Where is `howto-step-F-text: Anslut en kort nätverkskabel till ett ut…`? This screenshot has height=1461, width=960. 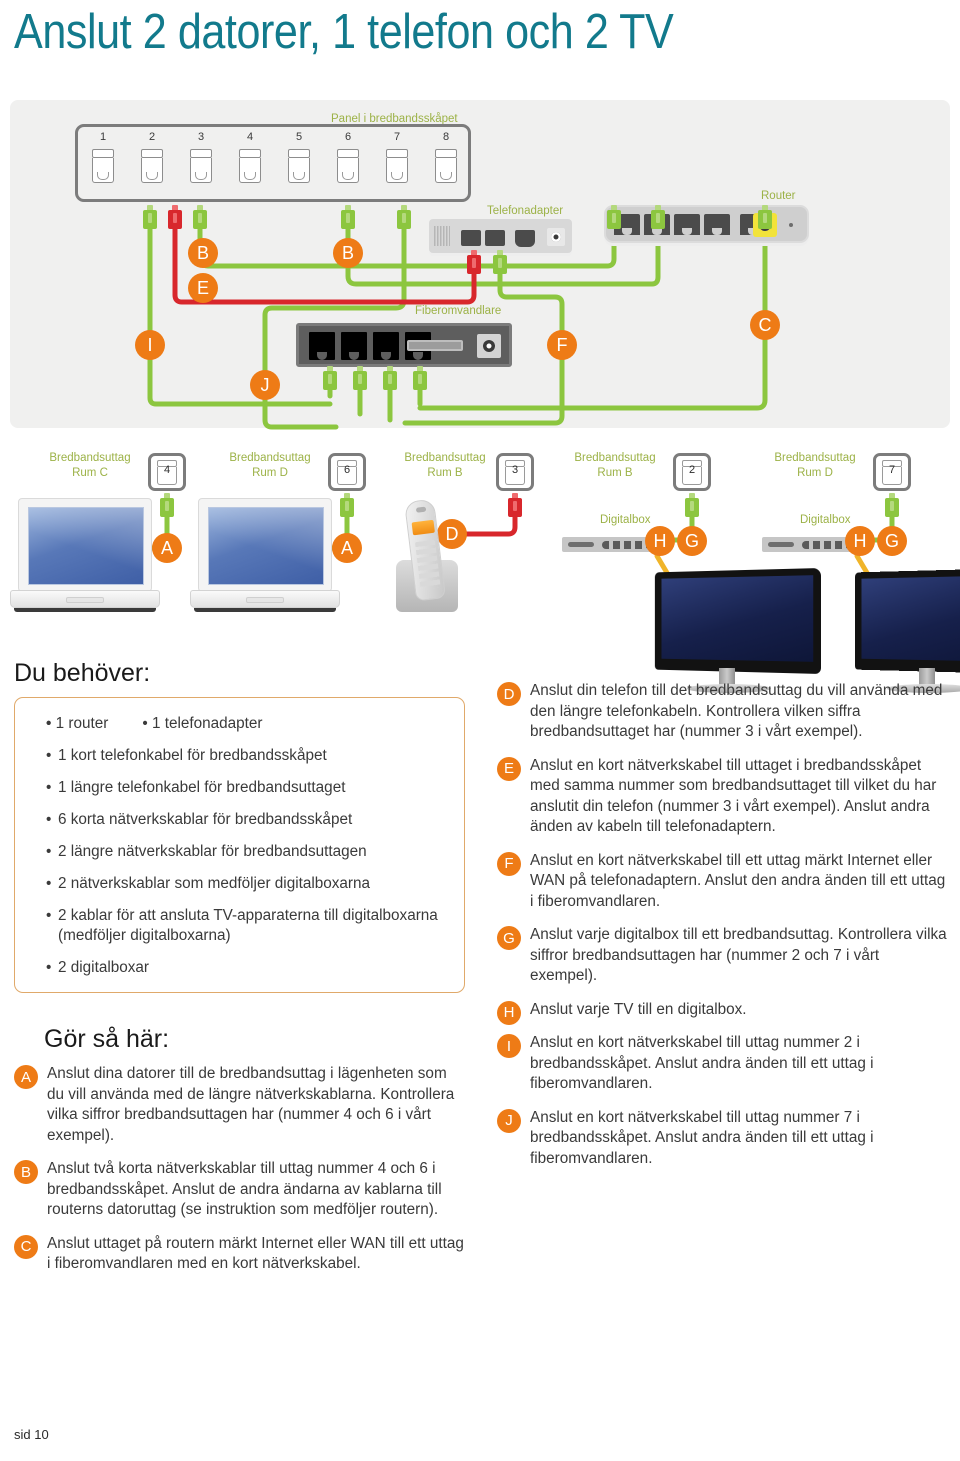
howto-step-F-text: Anslut en kort nätverkskabel till ett ut… is located at coordinates (738, 880).